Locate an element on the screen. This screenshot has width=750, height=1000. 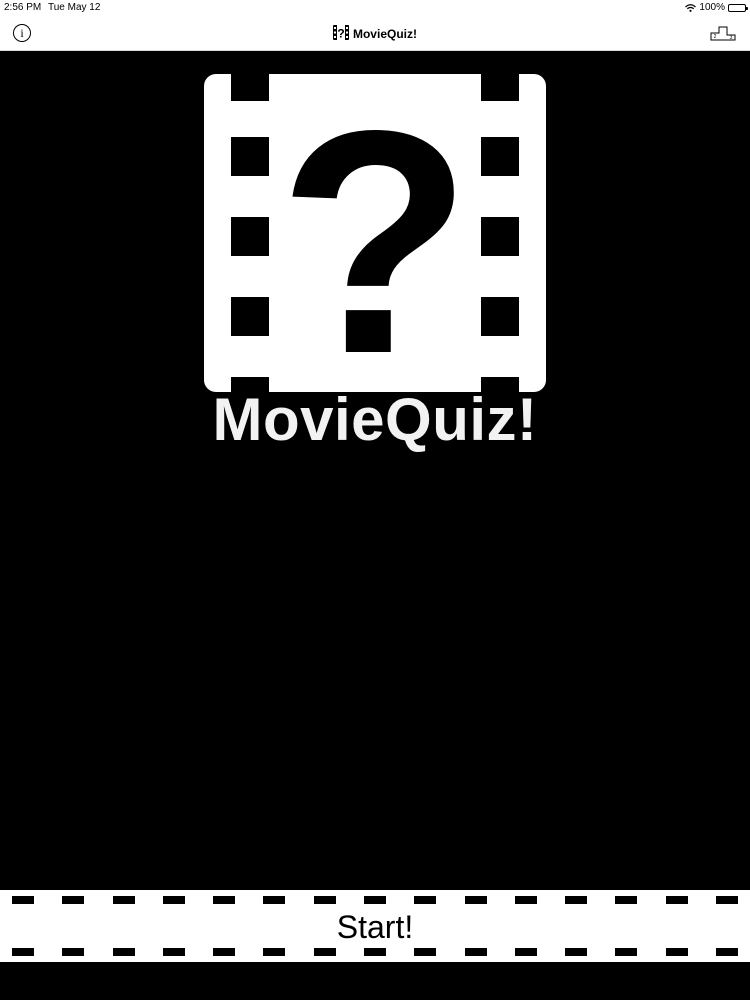
podium-icon: 2 3 is located at coordinates (723, 33).